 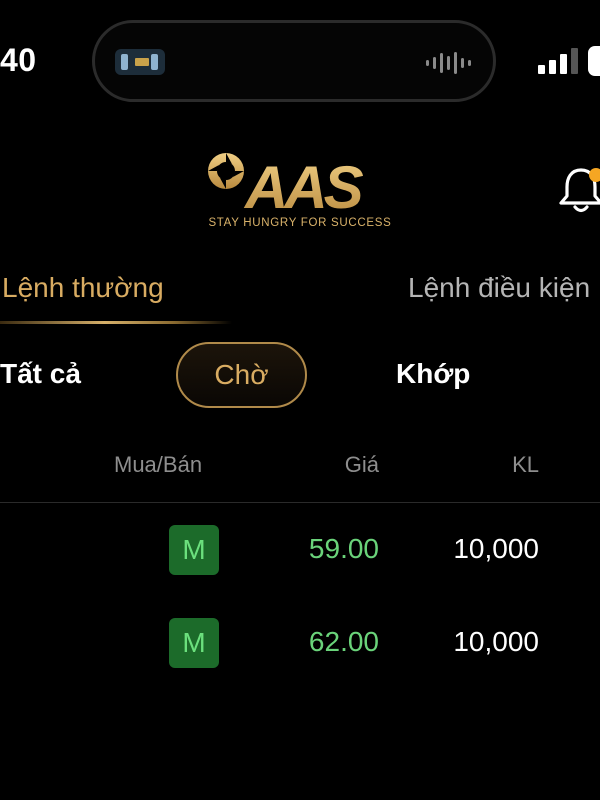 I want to click on battery-icon, so click(x=594, y=61).